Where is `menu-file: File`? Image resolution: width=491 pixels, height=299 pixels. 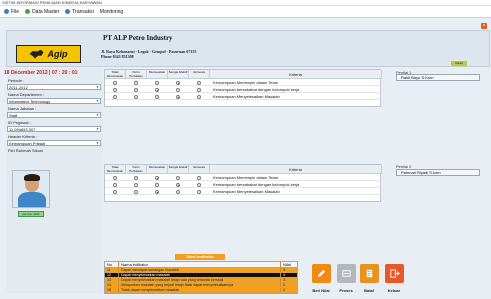 menu-file: File is located at coordinates (11, 12).